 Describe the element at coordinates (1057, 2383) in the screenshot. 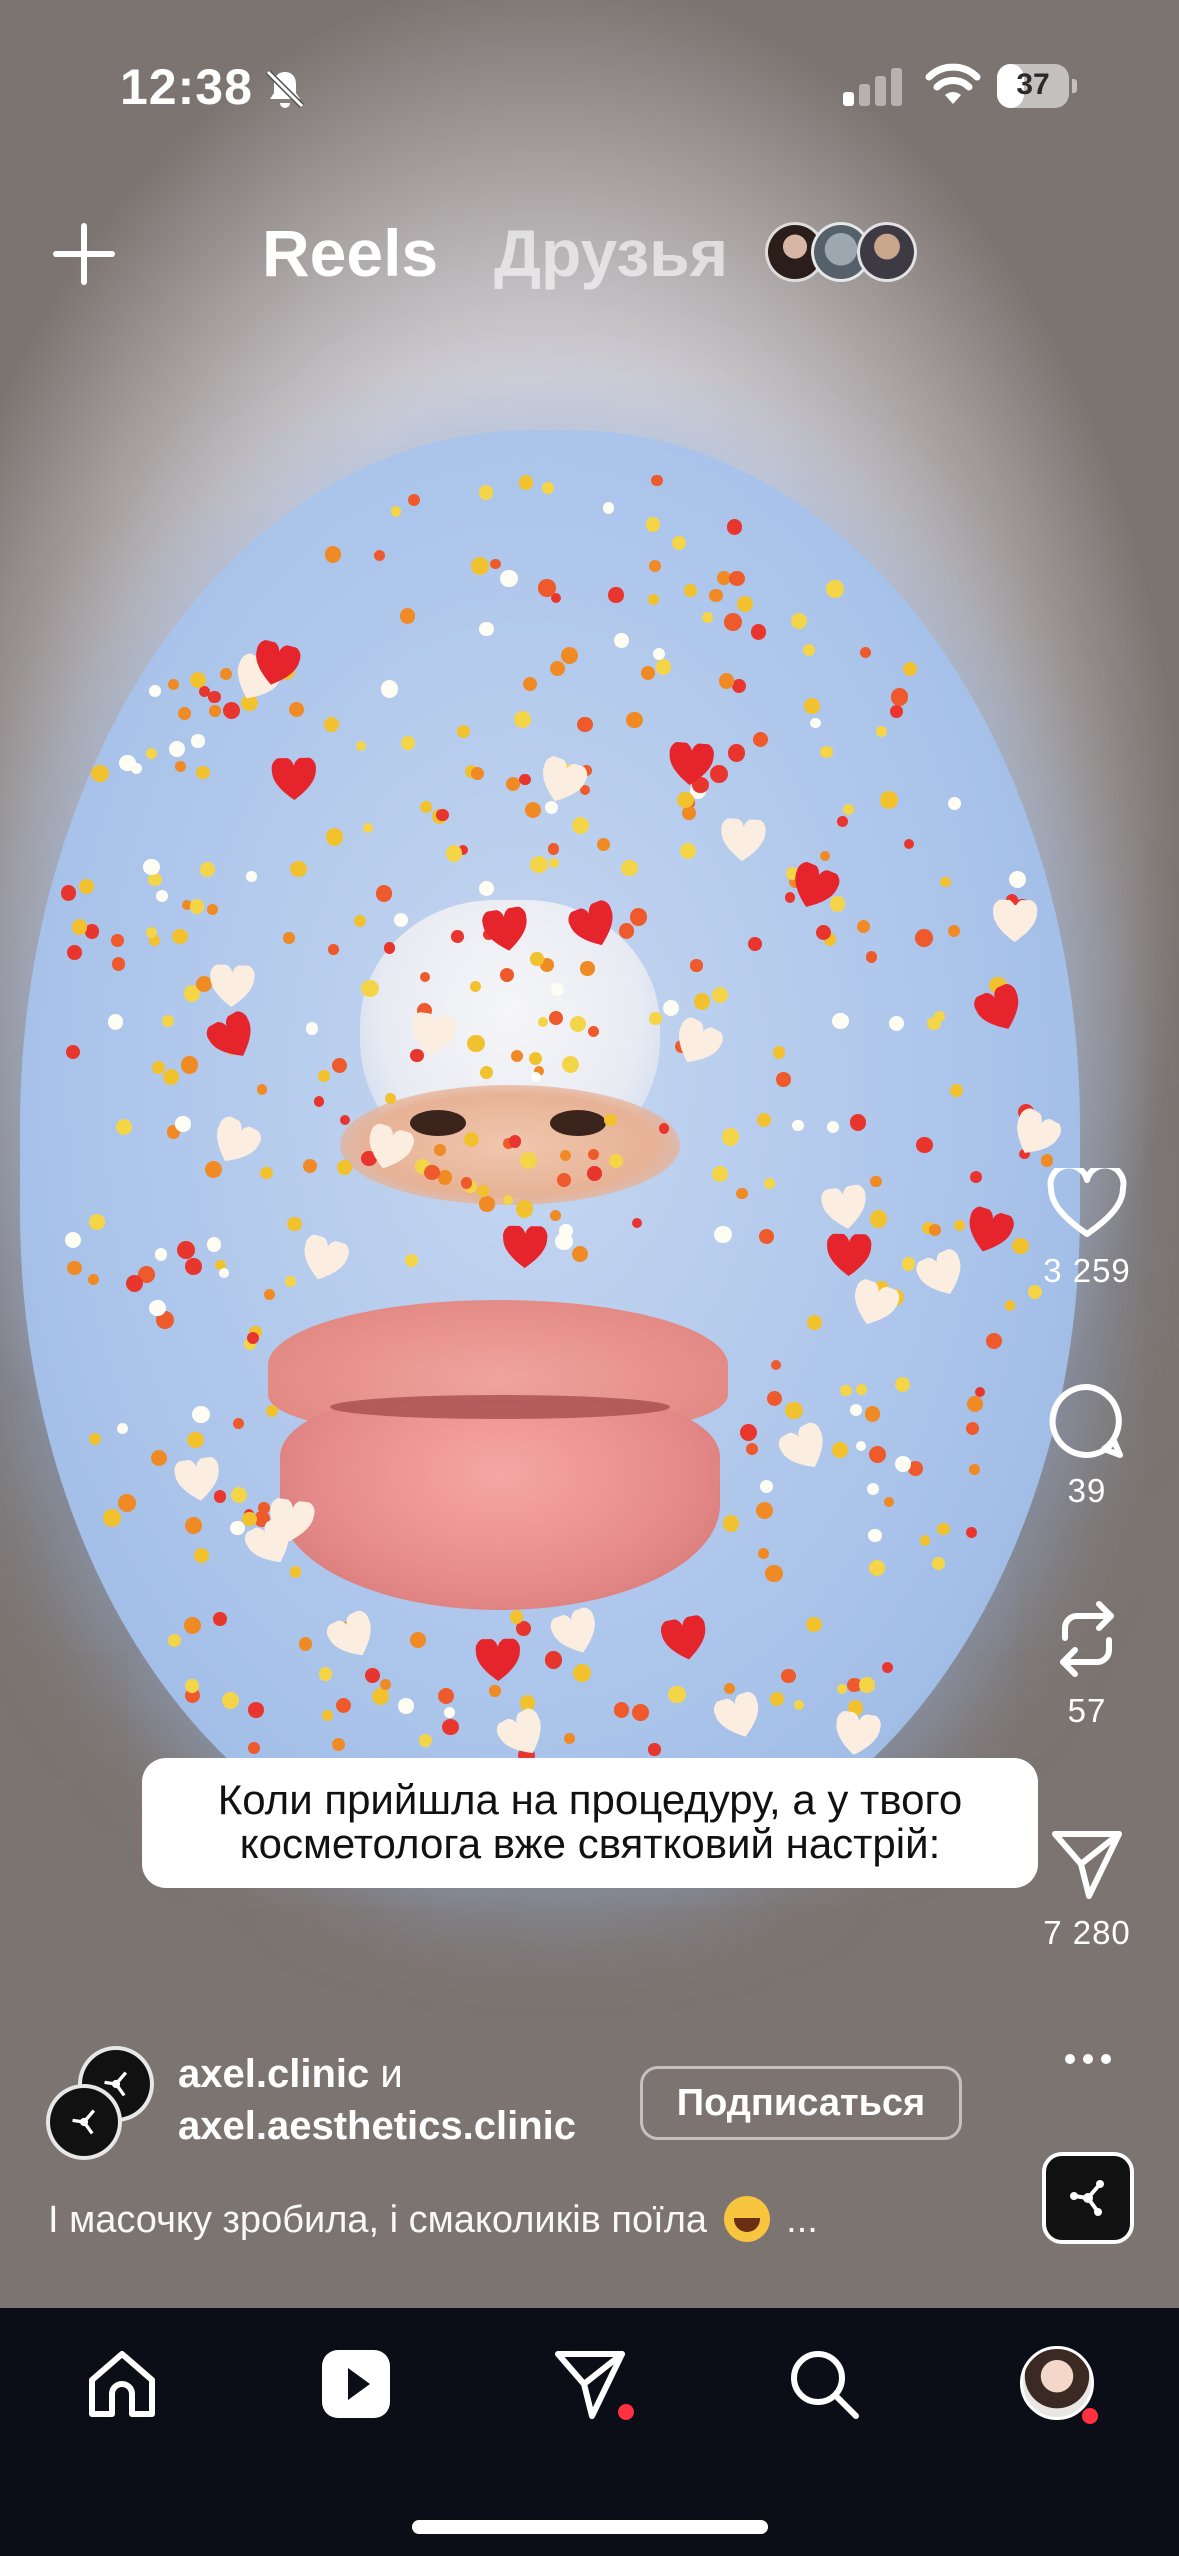

I see `profile-avatar` at that location.